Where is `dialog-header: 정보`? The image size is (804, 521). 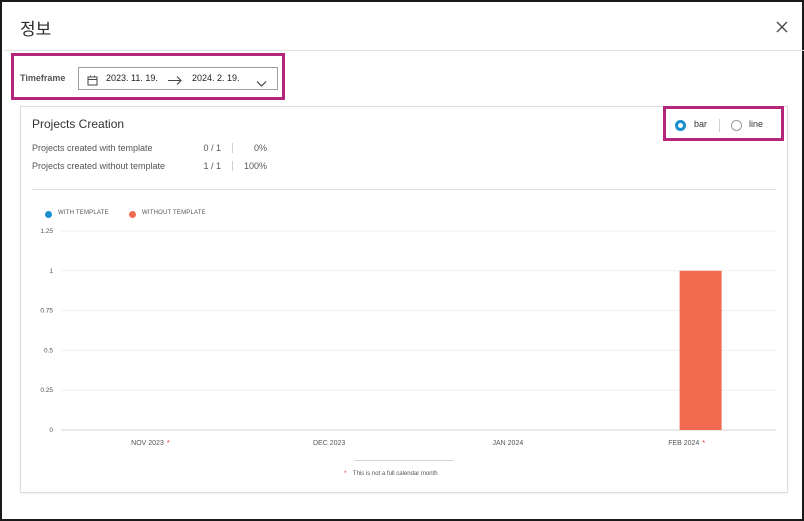 dialog-header: 정보 is located at coordinates (404, 27).